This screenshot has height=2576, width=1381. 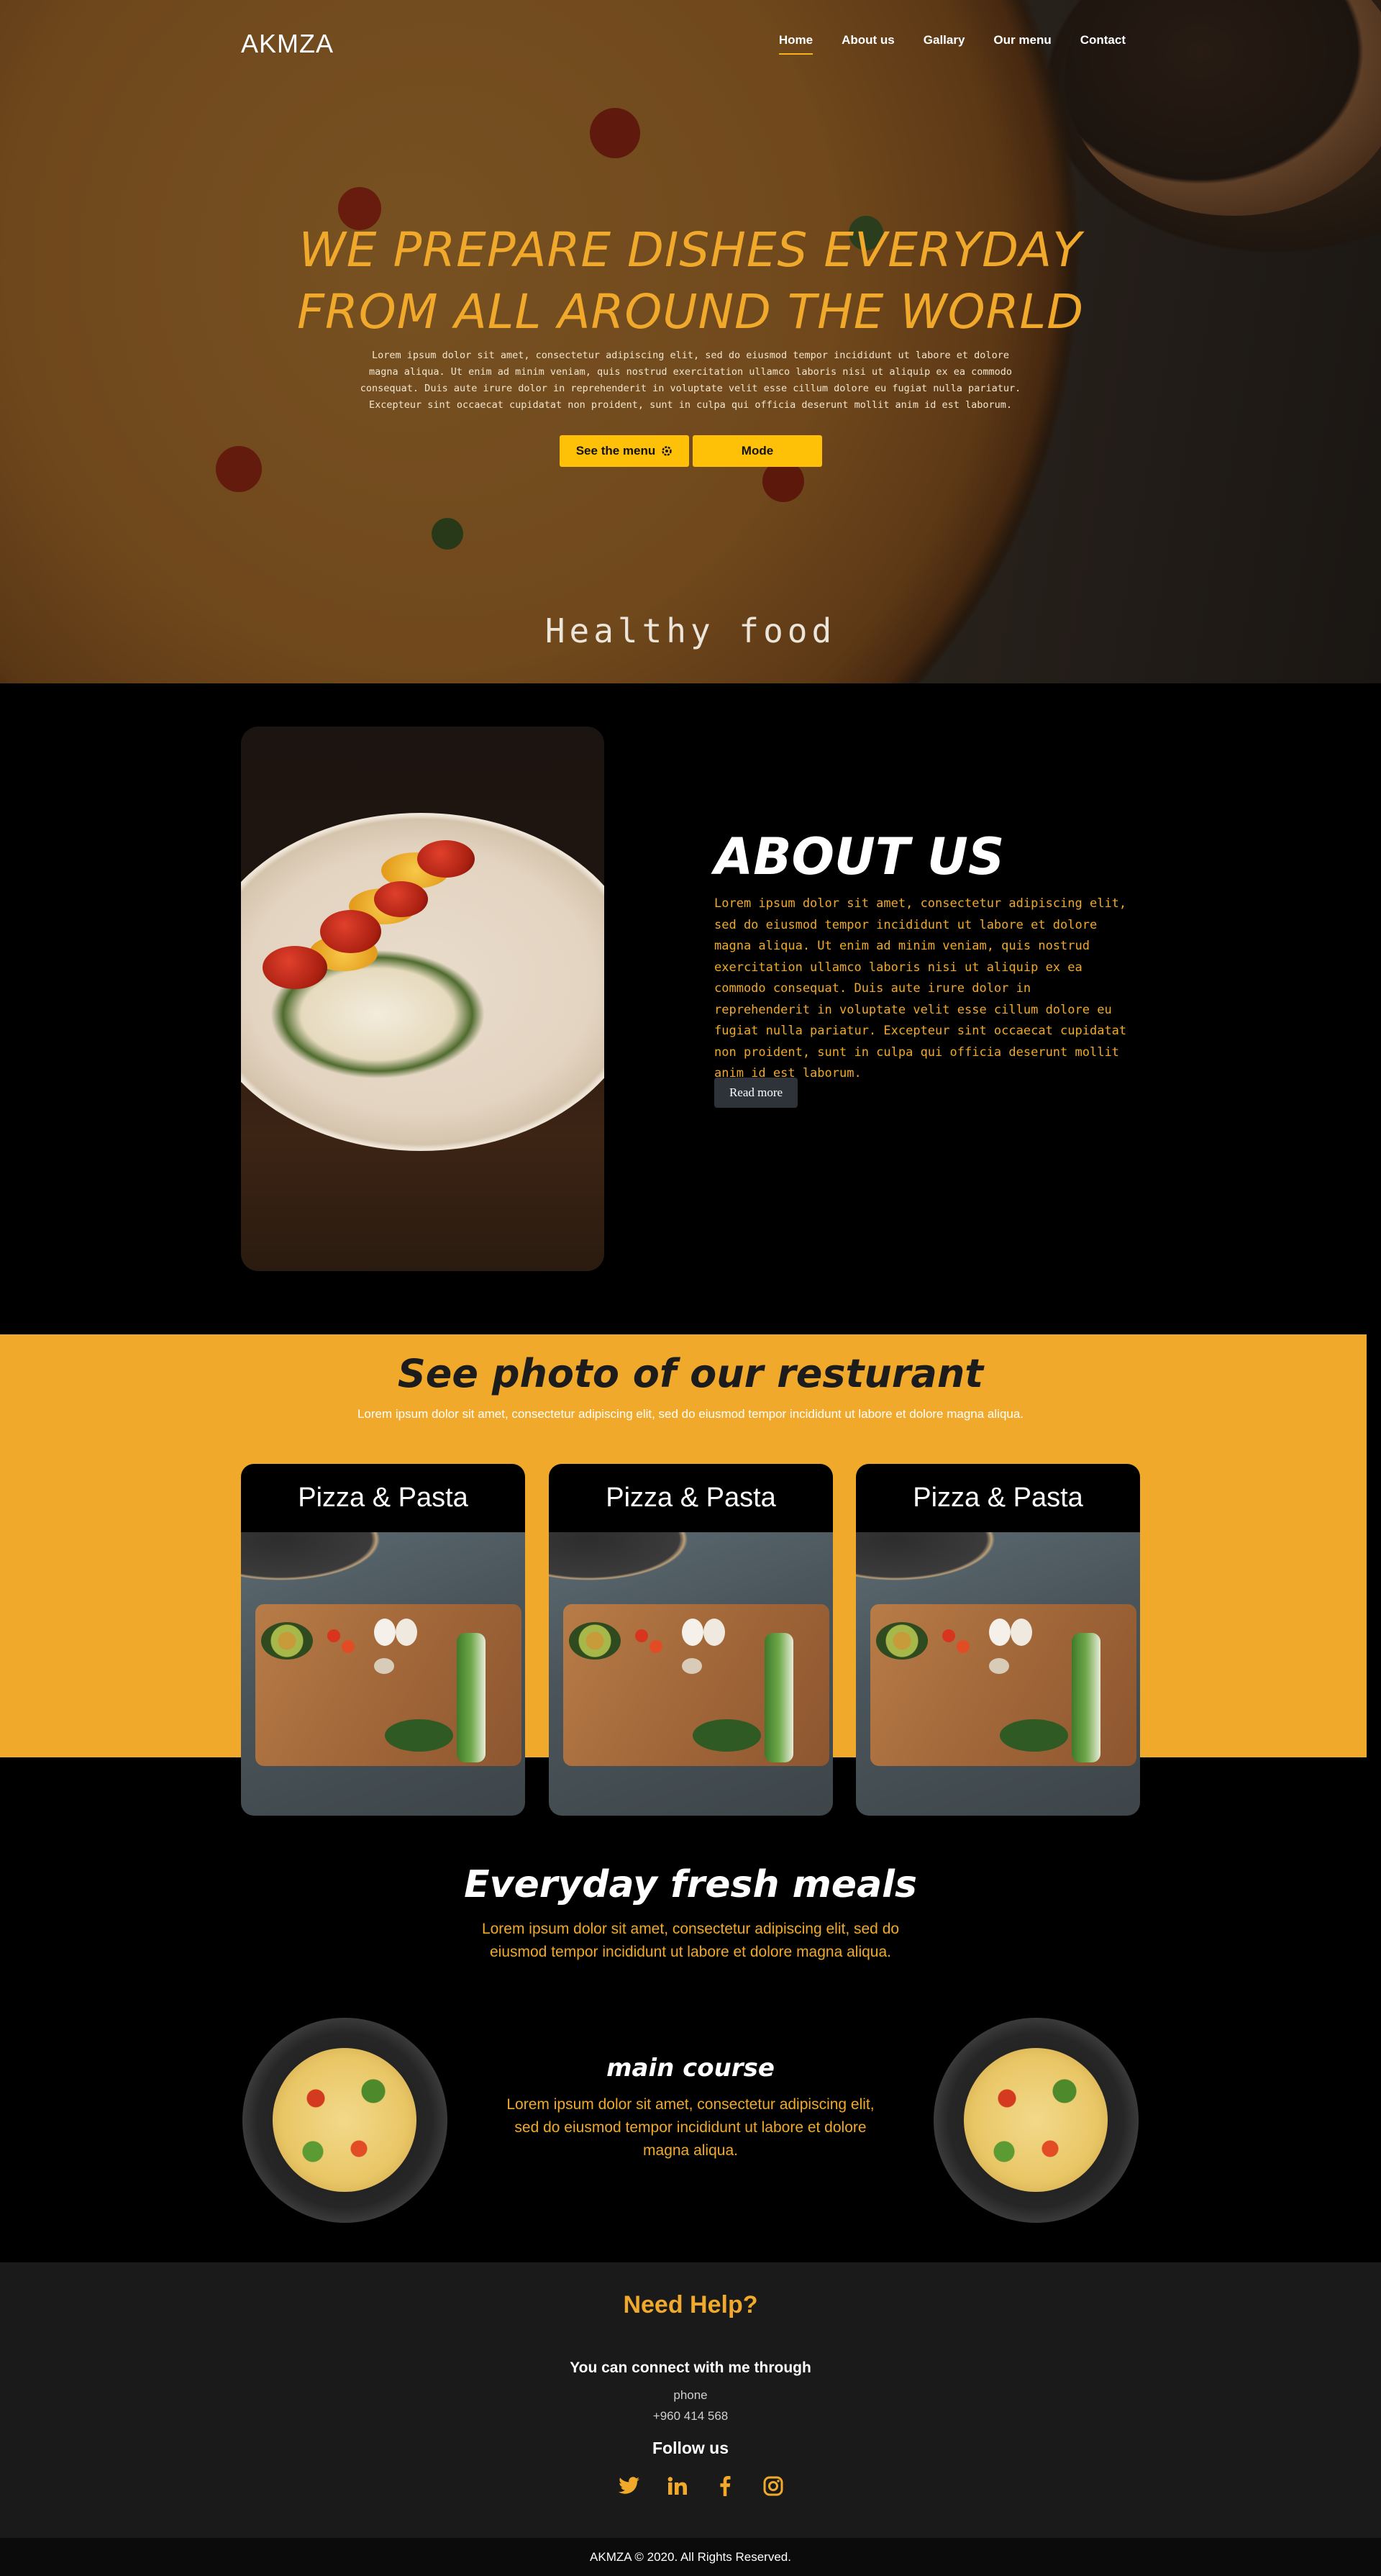 What do you see at coordinates (690, 2395) in the screenshot?
I see `phone-label: phone` at bounding box center [690, 2395].